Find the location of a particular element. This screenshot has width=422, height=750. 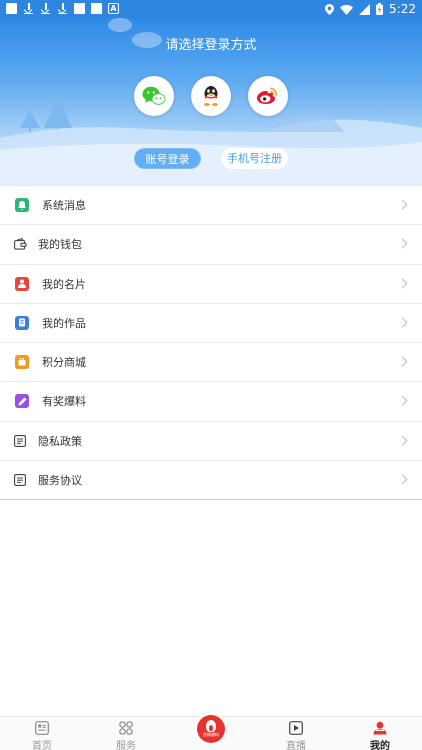

flame-icon is located at coordinates (211, 726).